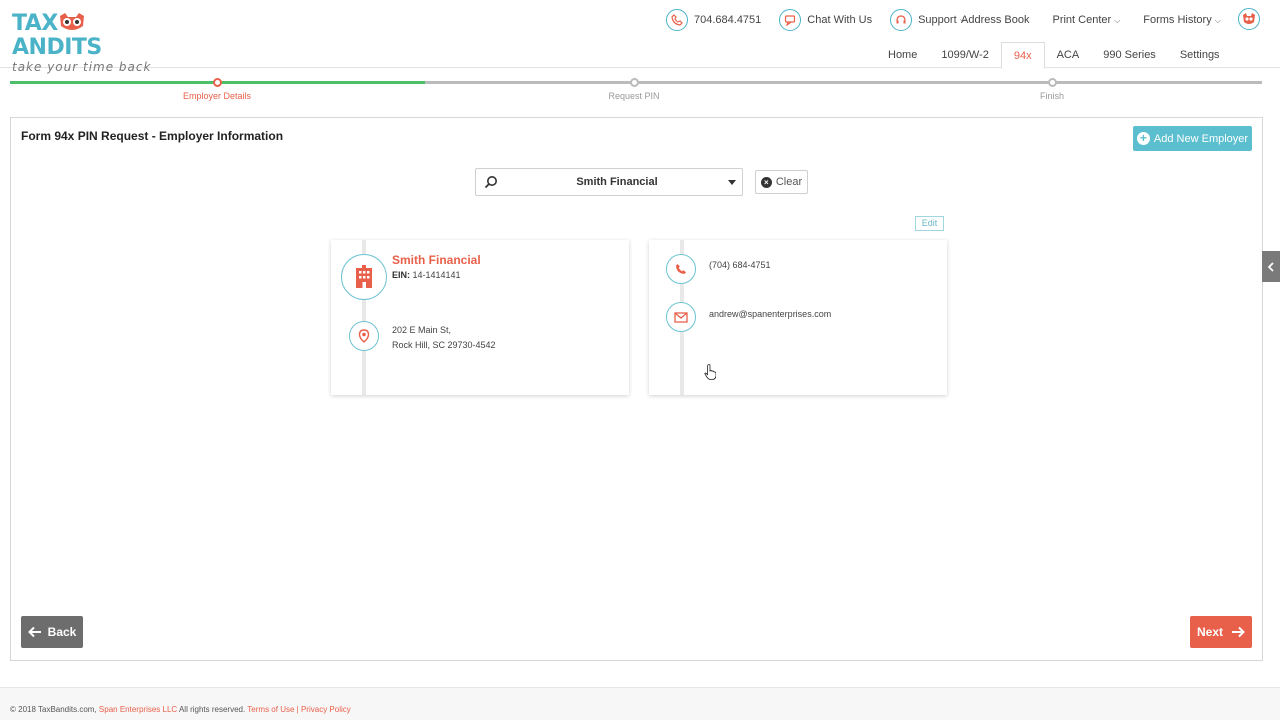 This screenshot has height=720, width=1280. I want to click on progress-stepper: Employer Details Request PIN Finish, so click(636, 93).